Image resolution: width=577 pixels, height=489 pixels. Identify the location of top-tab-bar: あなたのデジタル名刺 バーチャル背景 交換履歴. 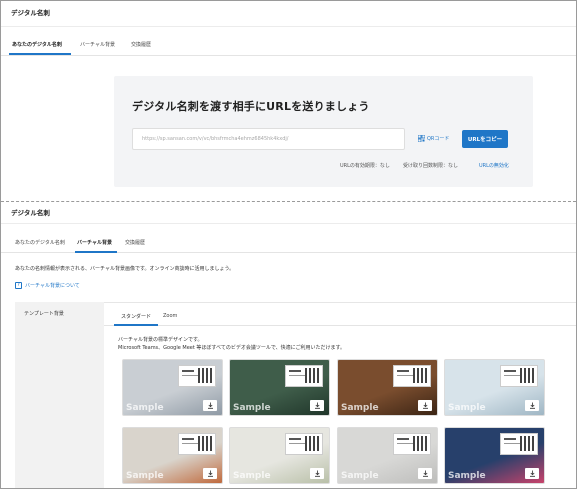
(288, 48).